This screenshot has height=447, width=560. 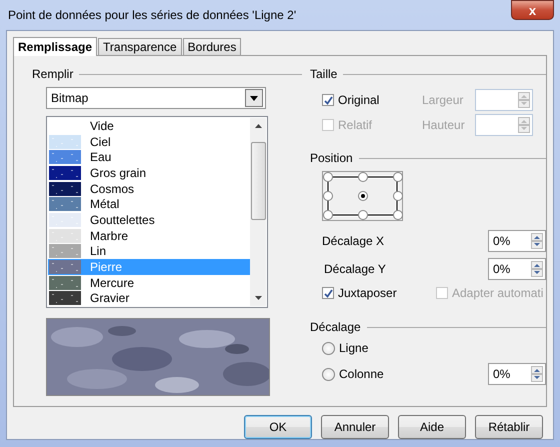 I want to click on list-item: Gouttelettes, so click(x=149, y=220).